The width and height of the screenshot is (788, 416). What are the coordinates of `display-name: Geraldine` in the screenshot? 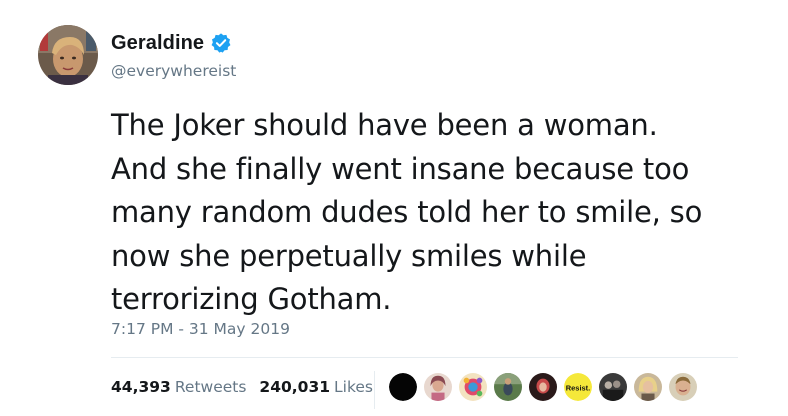 It's located at (157, 43).